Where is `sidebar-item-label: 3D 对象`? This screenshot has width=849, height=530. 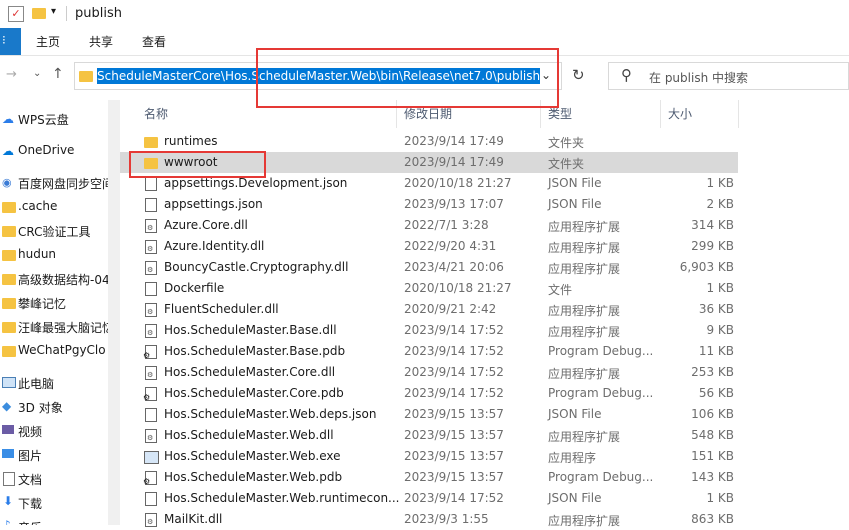
sidebar-item-label: 3D 对象 is located at coordinates (40, 408).